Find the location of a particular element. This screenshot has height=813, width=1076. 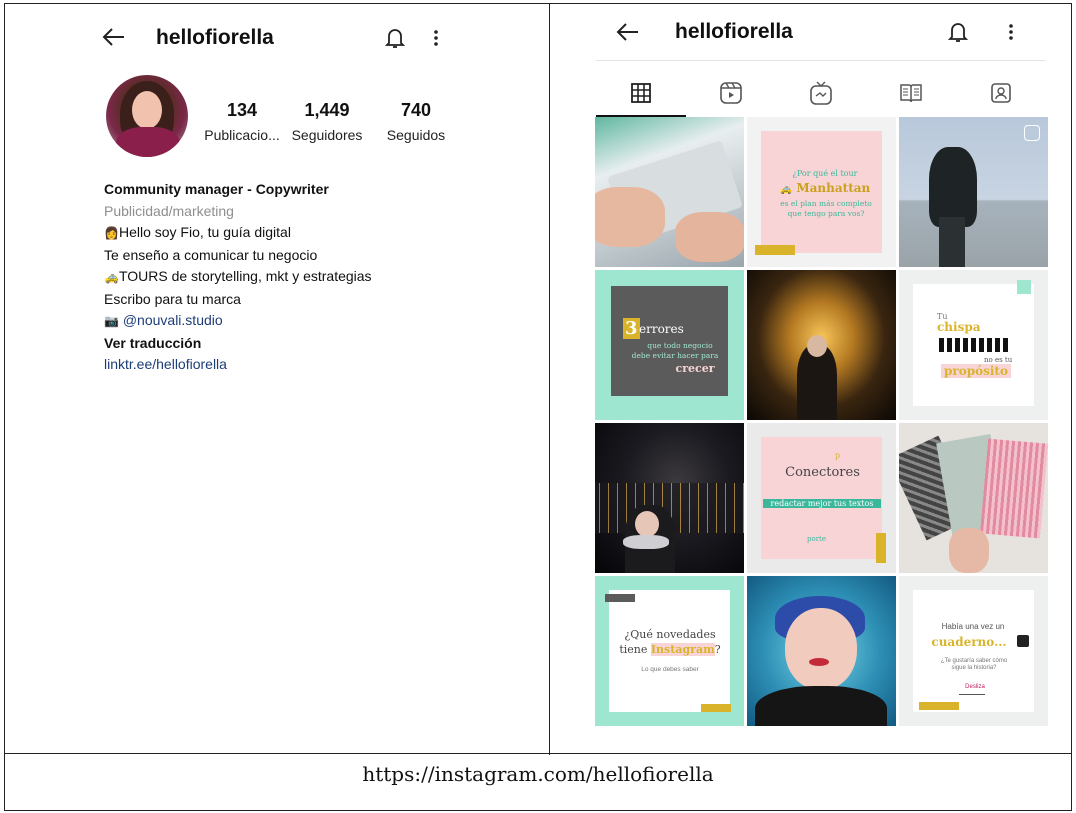

panel-divider is located at coordinates (549, 379).